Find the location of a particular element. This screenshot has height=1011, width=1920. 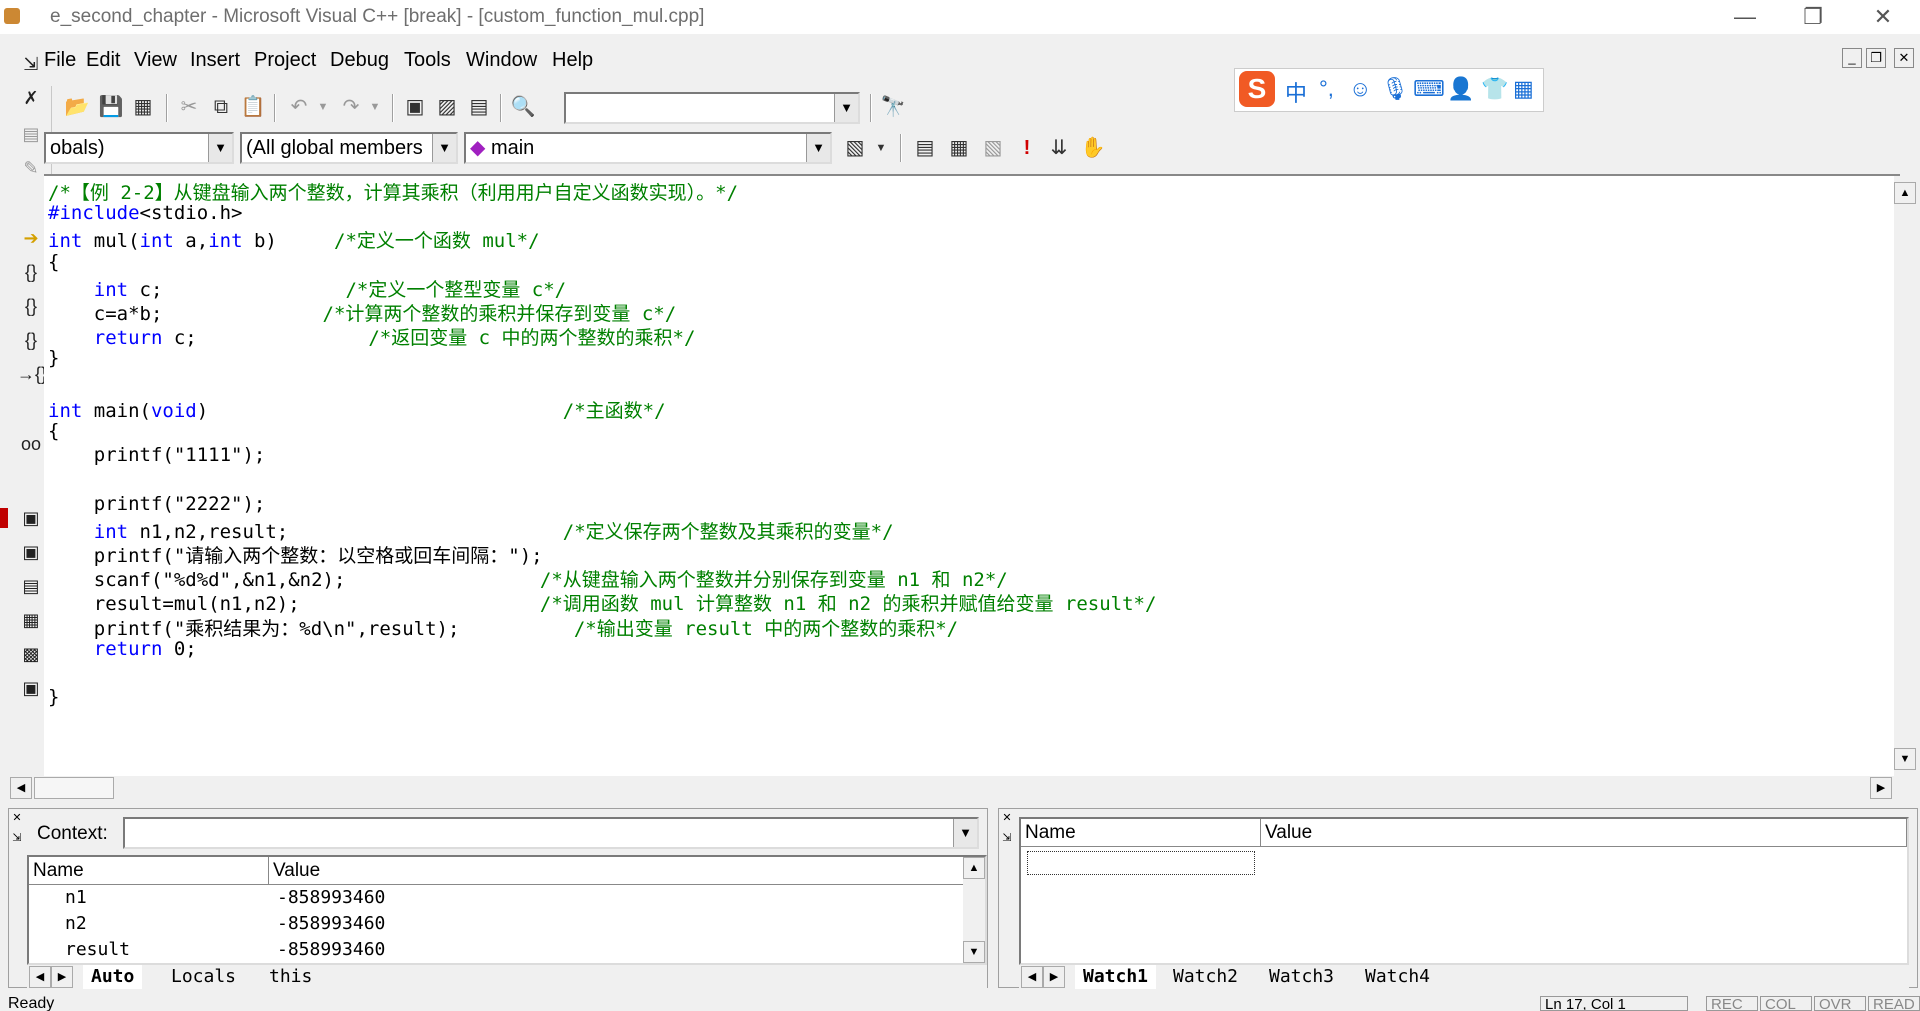

table-row: result -858993460 is located at coordinates (497, 950).